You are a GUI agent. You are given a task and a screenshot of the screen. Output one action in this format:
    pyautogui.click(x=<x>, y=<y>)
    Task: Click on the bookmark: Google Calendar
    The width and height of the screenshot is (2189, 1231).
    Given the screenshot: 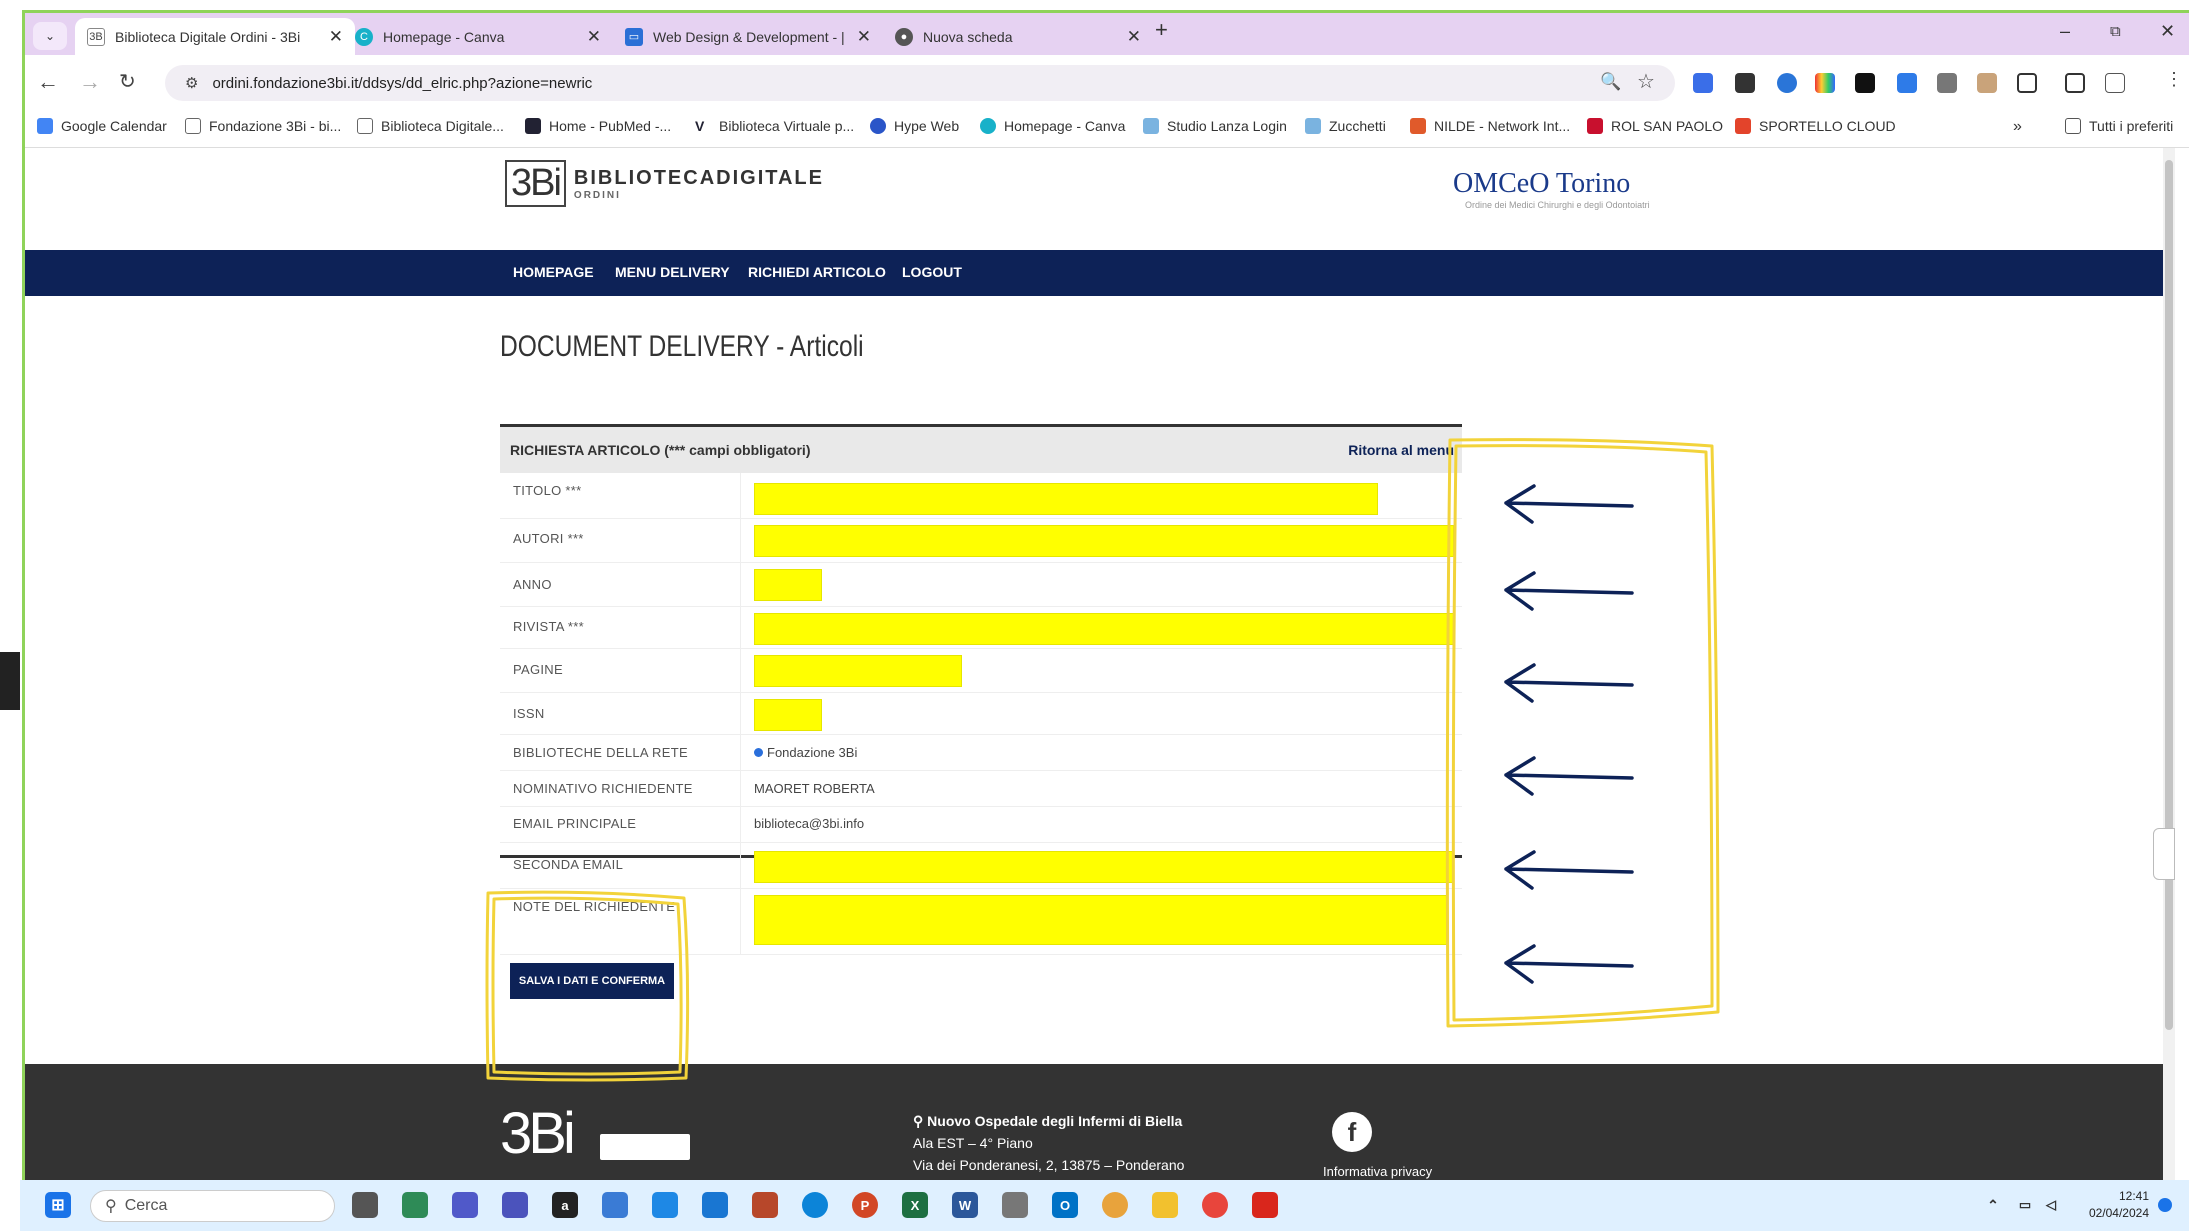 What is the action you would take?
    pyautogui.click(x=102, y=126)
    